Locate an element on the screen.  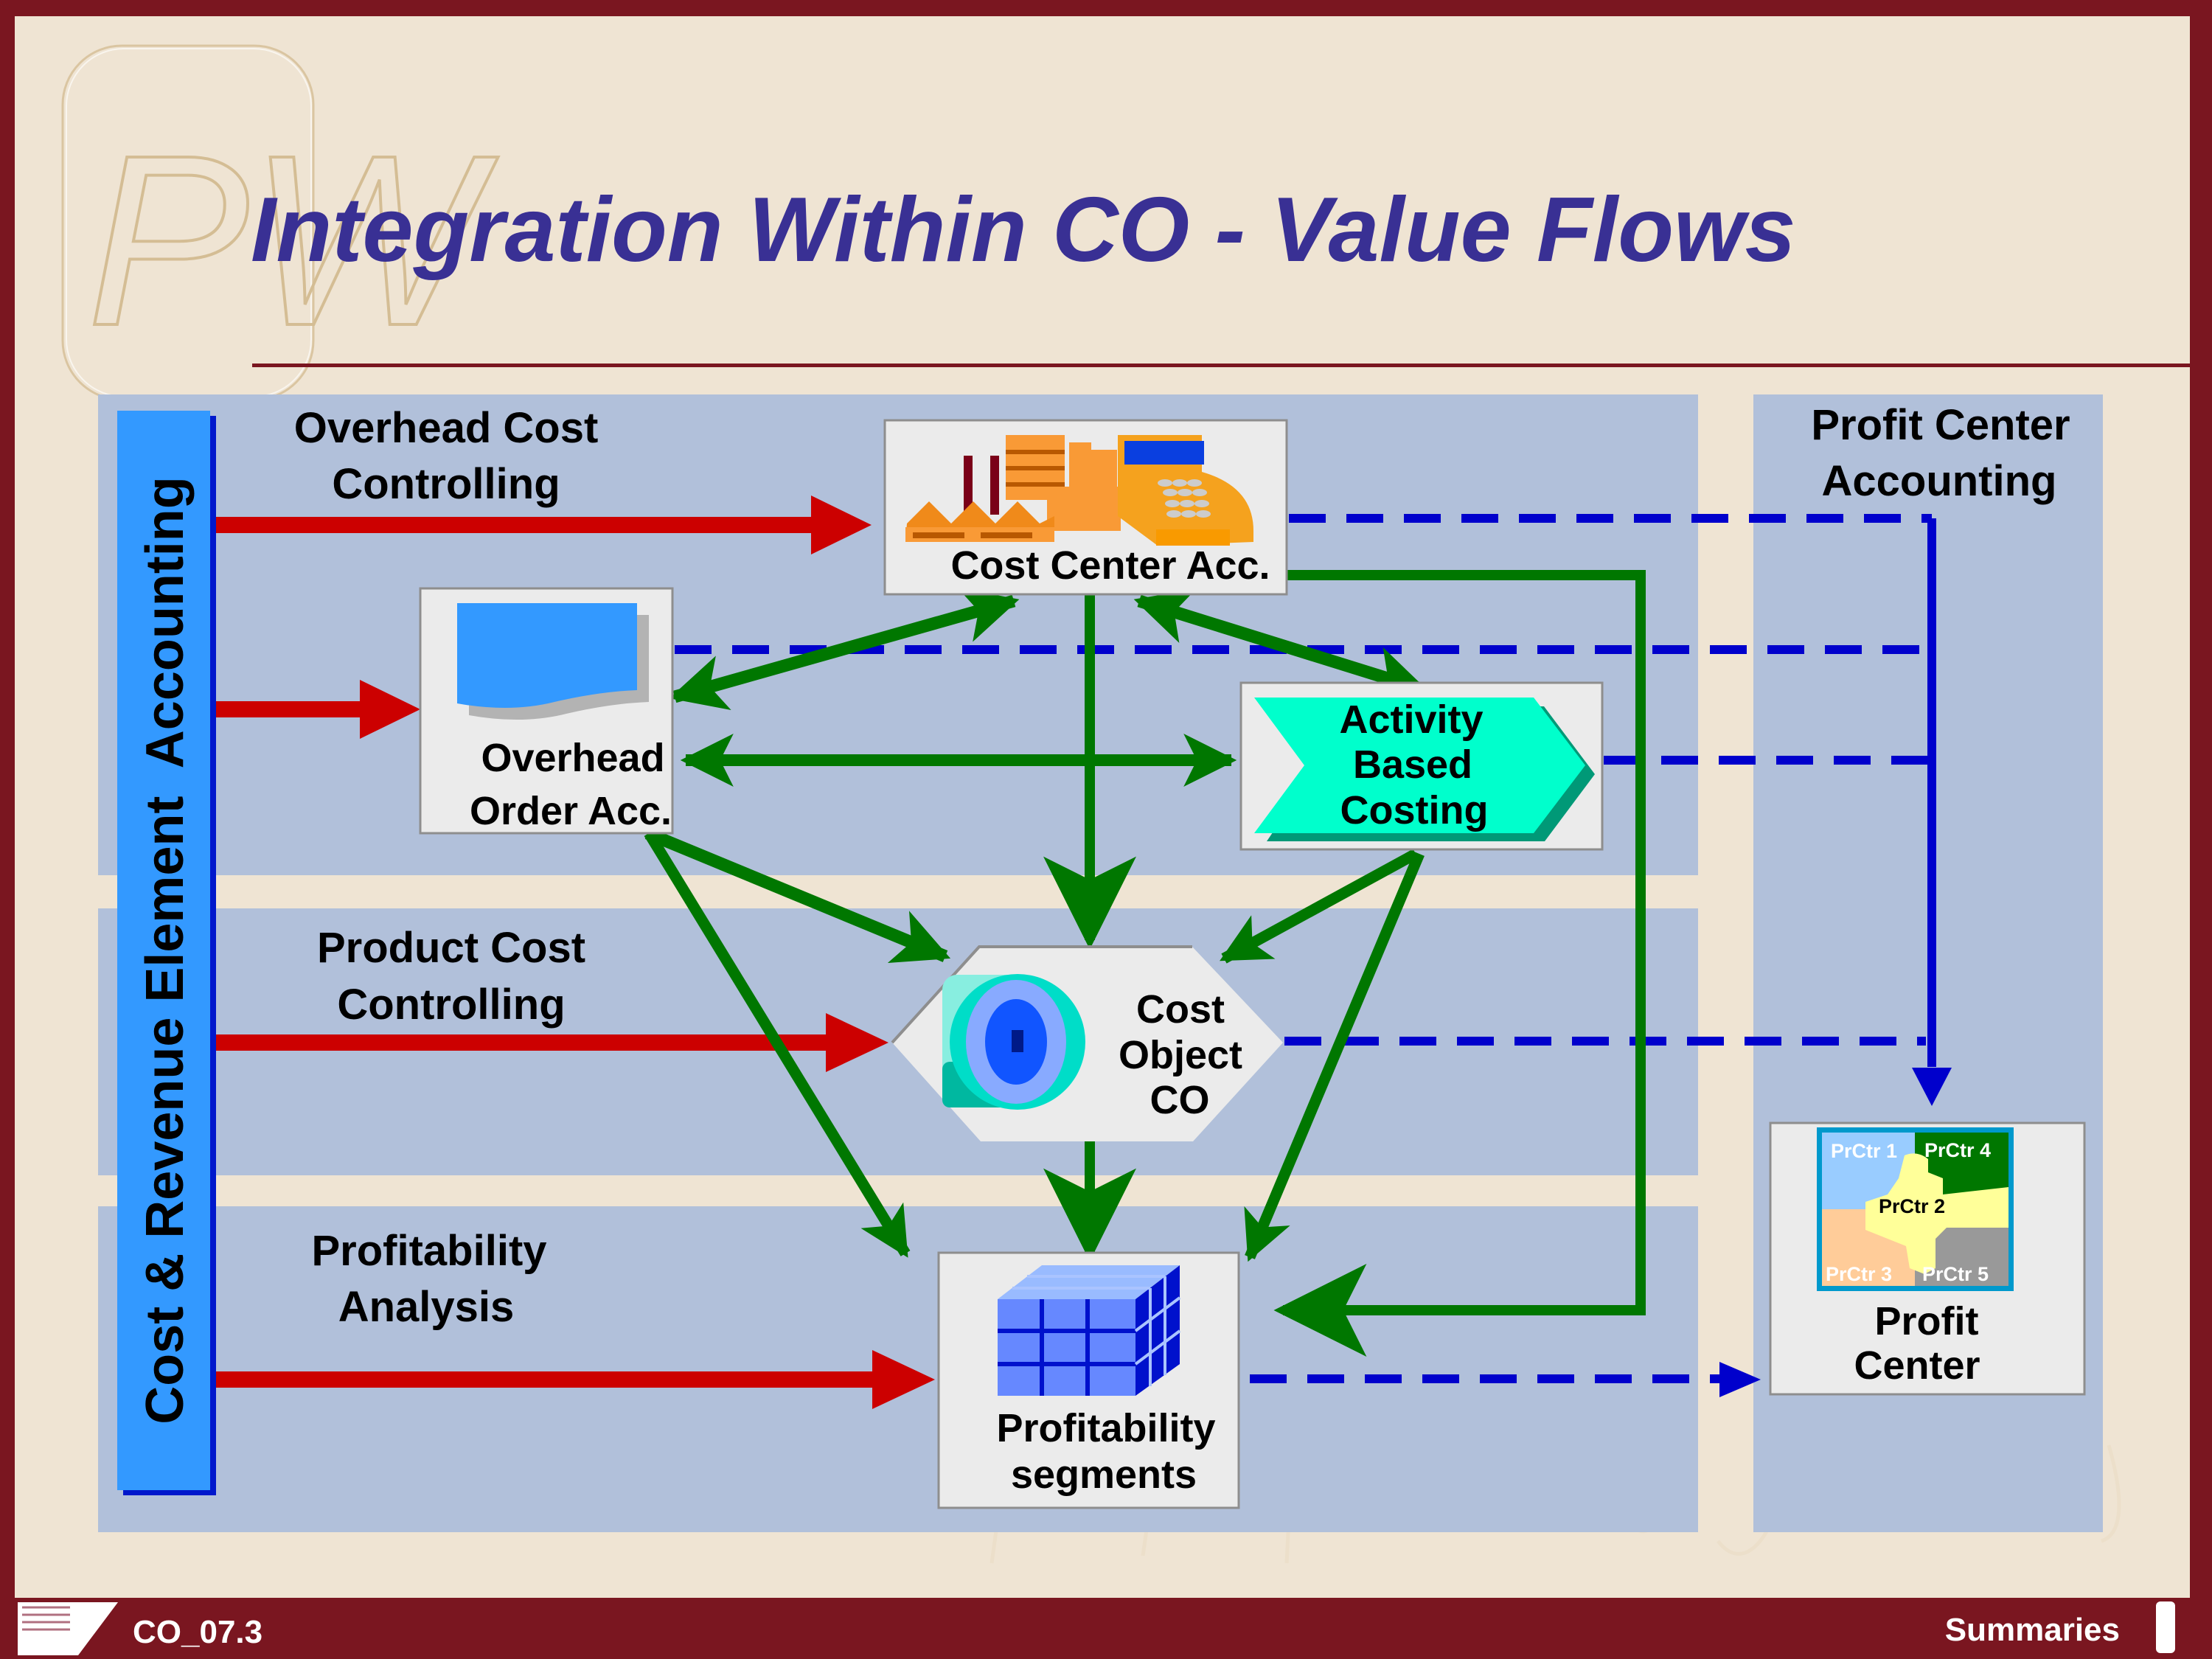
puzzle-map-icon: PrCtr 1 PrCtr 4 PrCtr 2 PrCtr 3 PrCtr 5 is located at coordinates (1915, 1209).